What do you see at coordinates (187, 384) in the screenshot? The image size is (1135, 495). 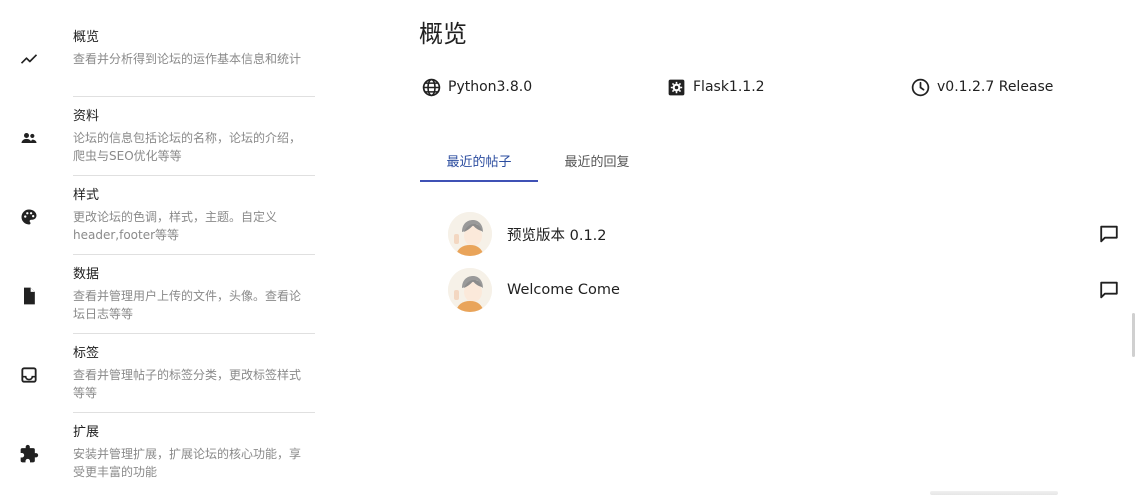 I see `sidebar-item-desc: 查看并管理帖子的标签分类，更改标签样式等等` at bounding box center [187, 384].